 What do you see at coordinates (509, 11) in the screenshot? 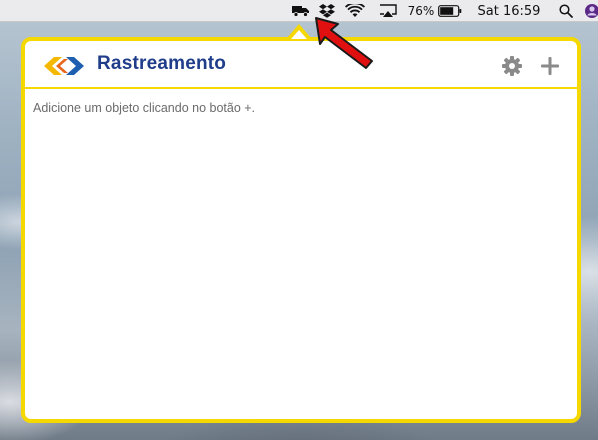
I see `clock: Sat 16:59` at bounding box center [509, 11].